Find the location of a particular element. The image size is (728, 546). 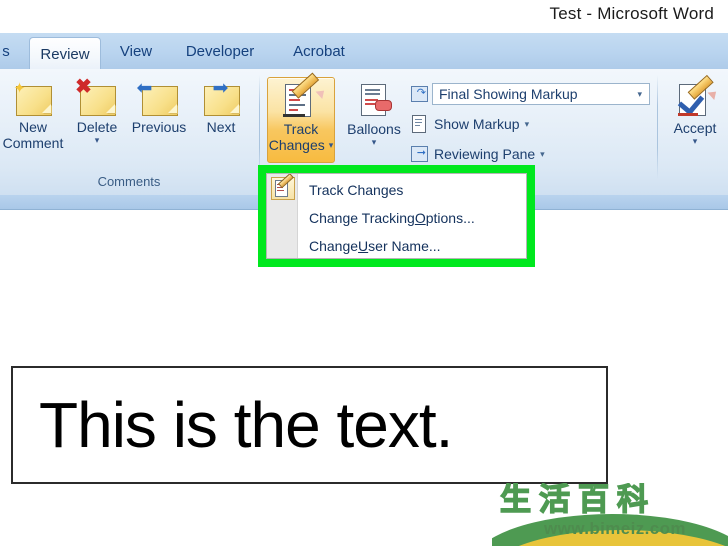

menu-item-change-tracking-options-accel: O is located at coordinates (420, 218).